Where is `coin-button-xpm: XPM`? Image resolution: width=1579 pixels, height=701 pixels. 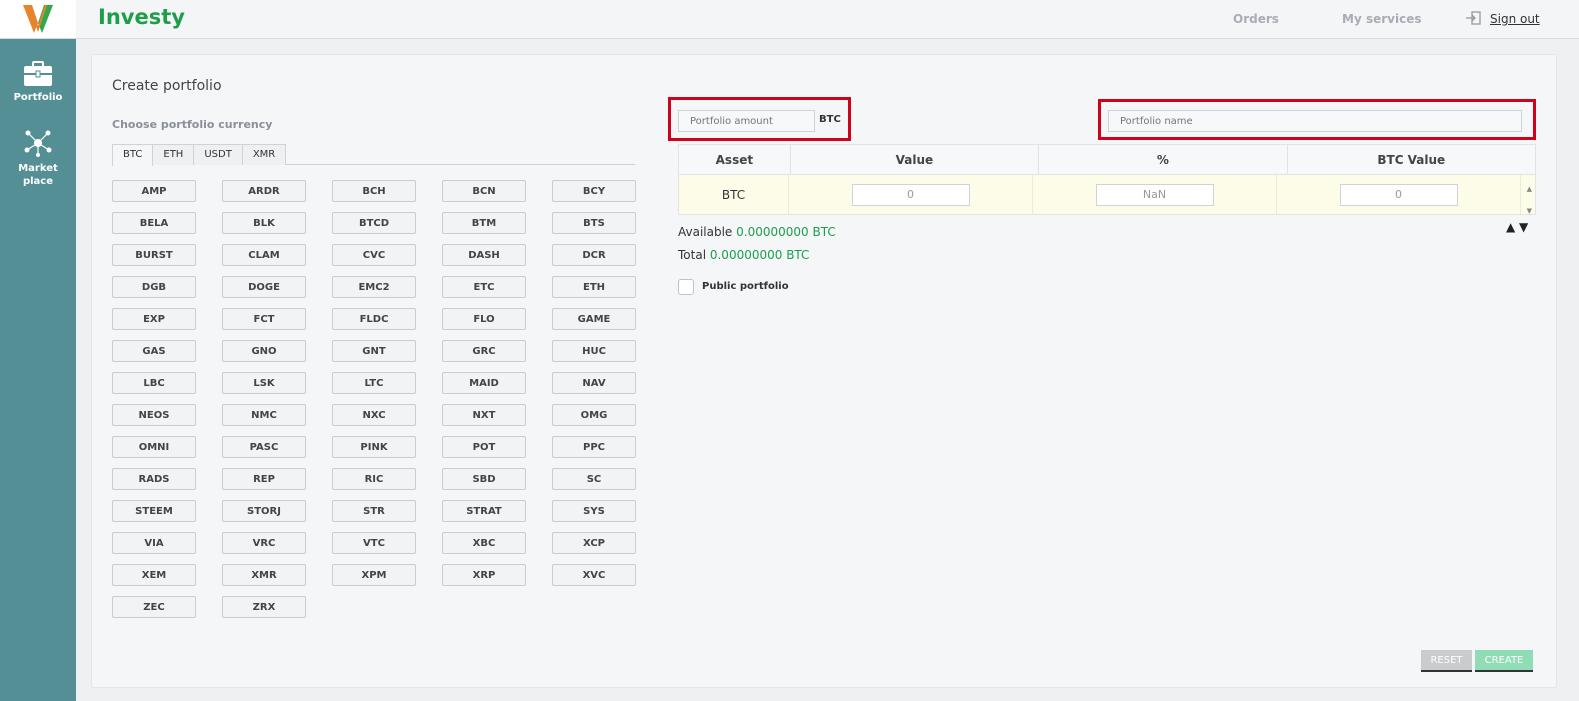
coin-button-xpm: XPM is located at coordinates (374, 575).